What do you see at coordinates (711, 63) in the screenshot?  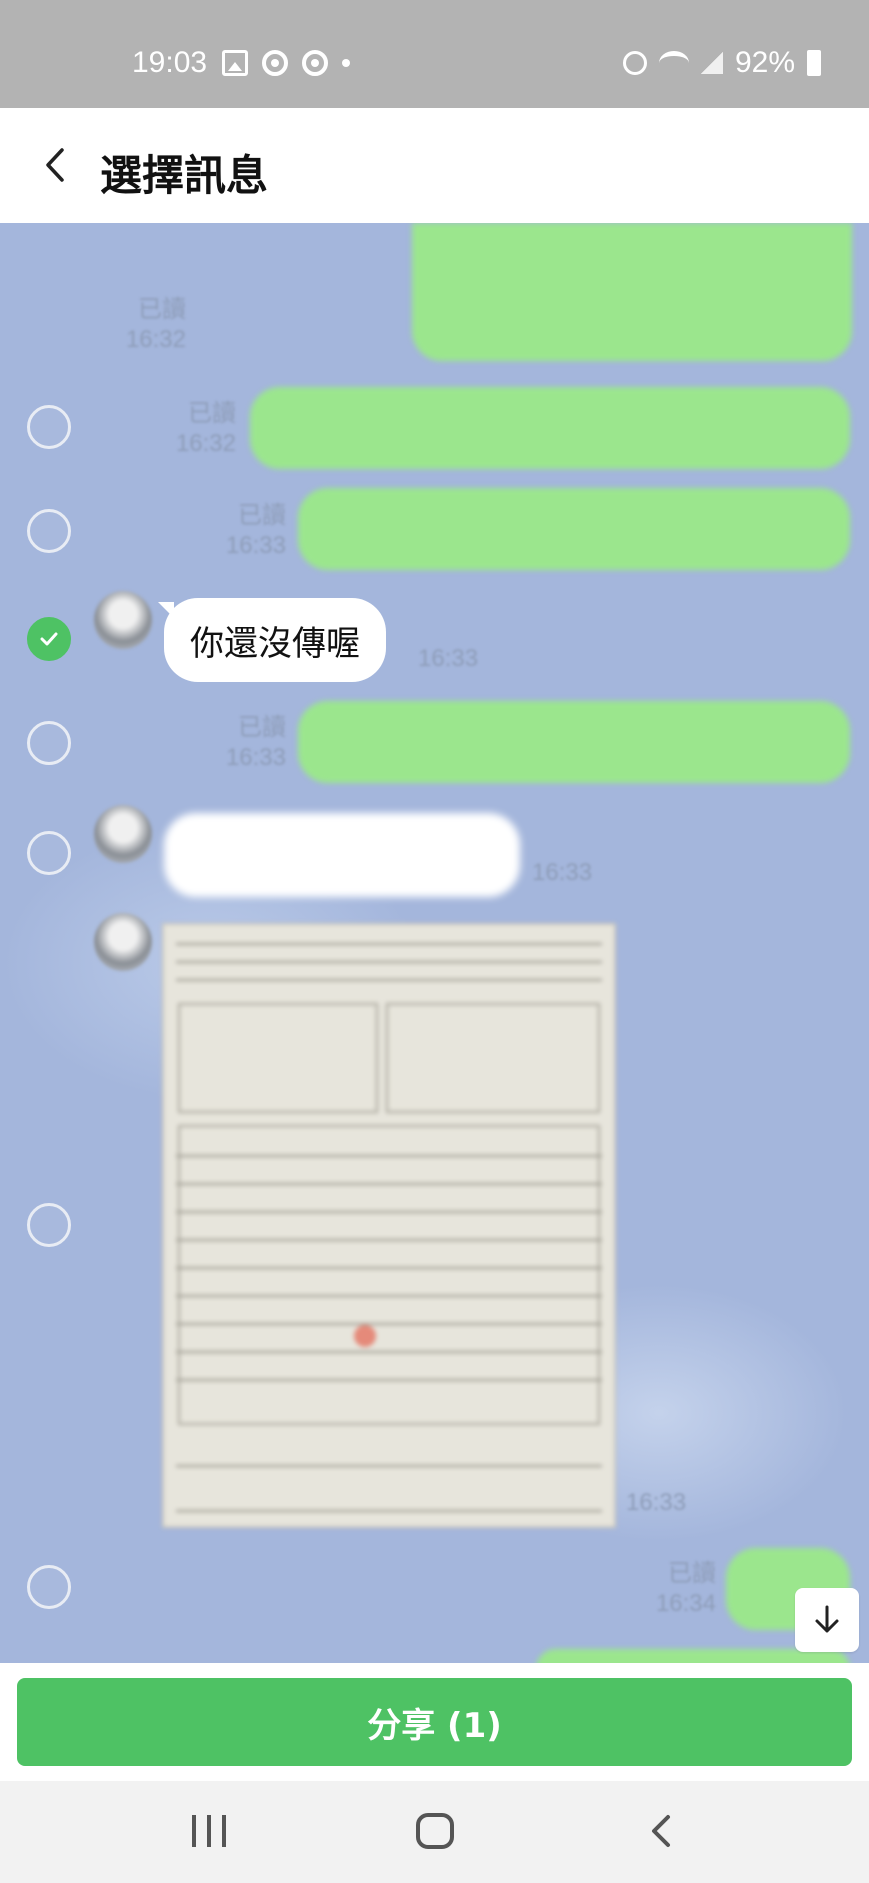 I see `signal-icon` at bounding box center [711, 63].